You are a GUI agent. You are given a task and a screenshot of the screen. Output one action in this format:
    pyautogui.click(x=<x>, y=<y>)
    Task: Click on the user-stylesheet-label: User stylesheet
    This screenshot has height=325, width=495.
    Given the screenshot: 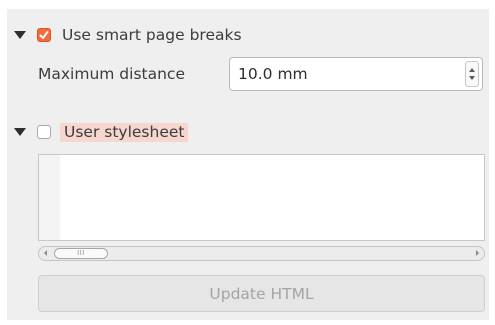 What is the action you would take?
    pyautogui.click(x=124, y=132)
    